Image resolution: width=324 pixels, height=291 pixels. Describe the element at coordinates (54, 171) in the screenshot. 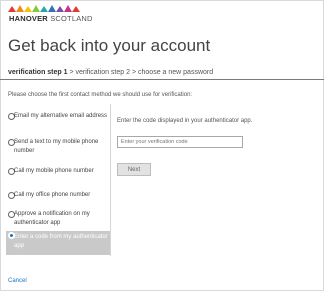

I see `option-label: Call my mobile phone number` at that location.